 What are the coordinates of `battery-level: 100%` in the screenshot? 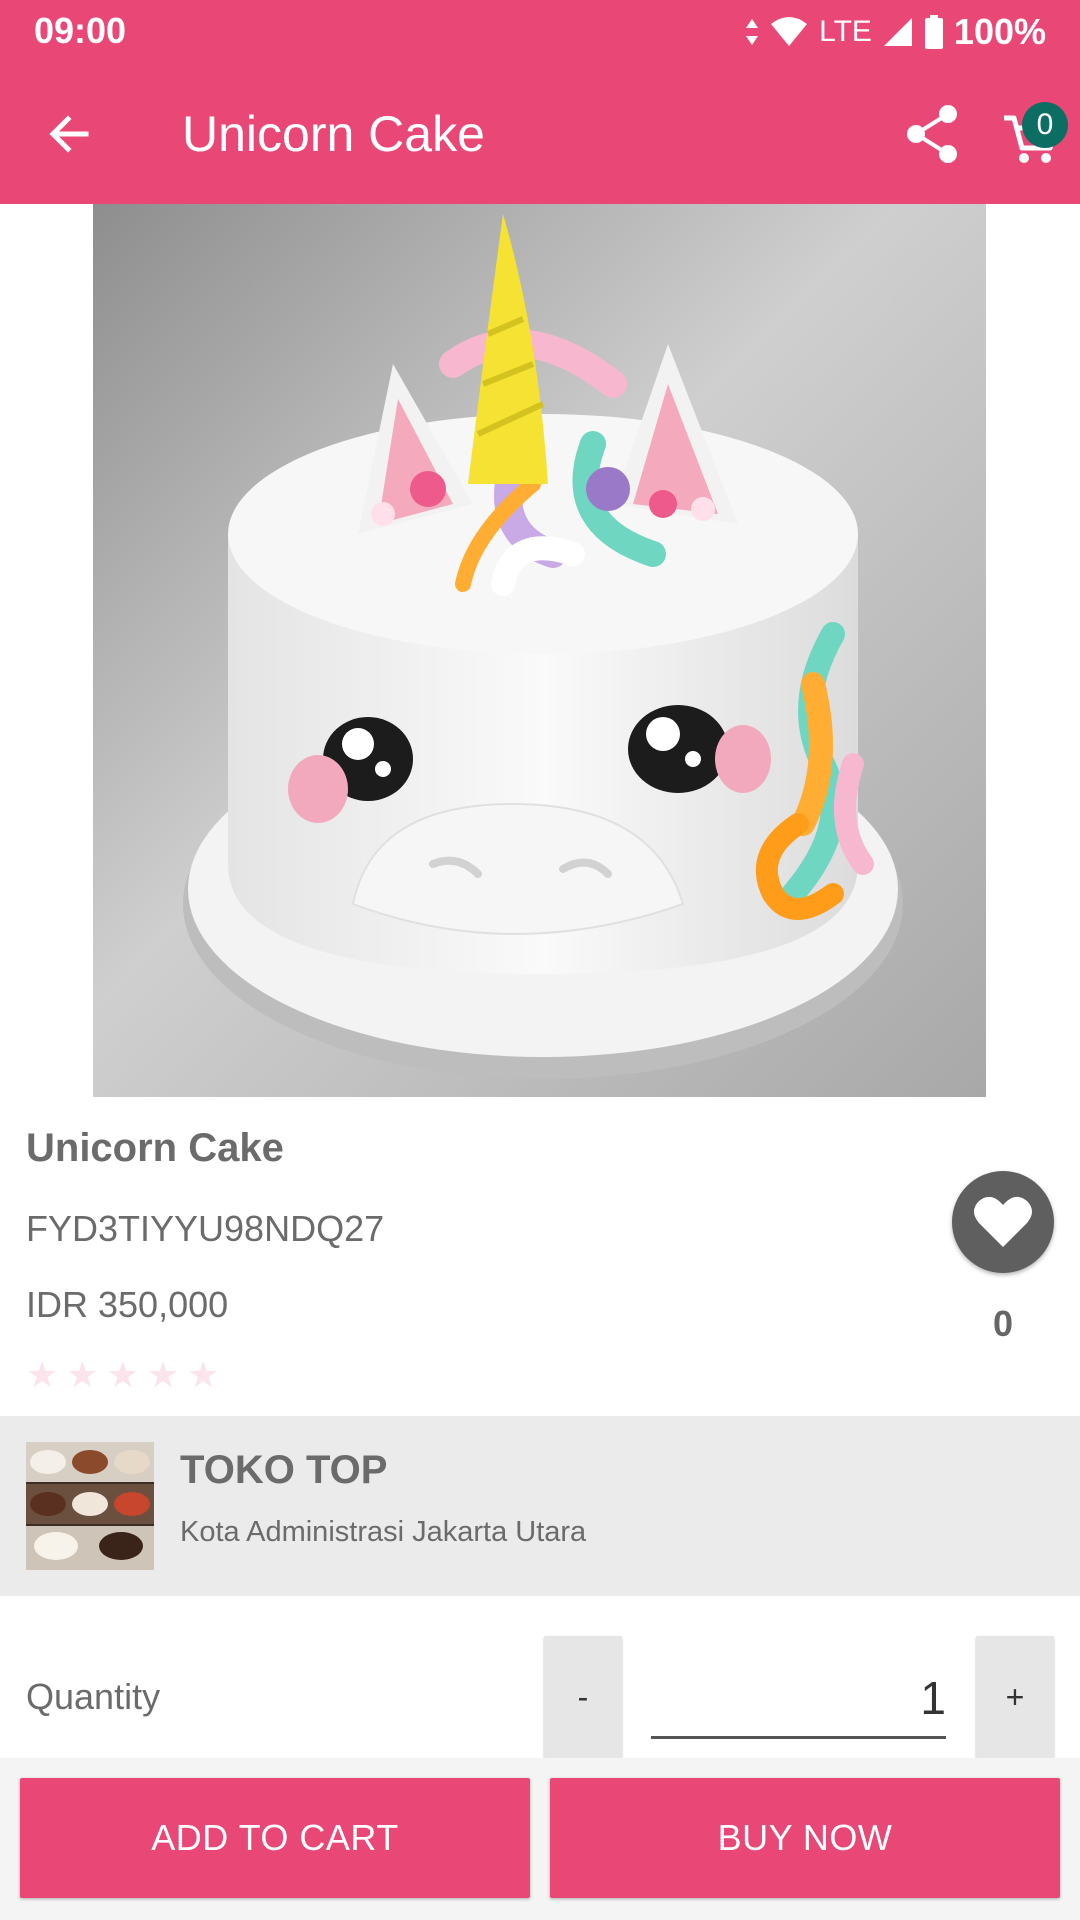 It's located at (999, 31).